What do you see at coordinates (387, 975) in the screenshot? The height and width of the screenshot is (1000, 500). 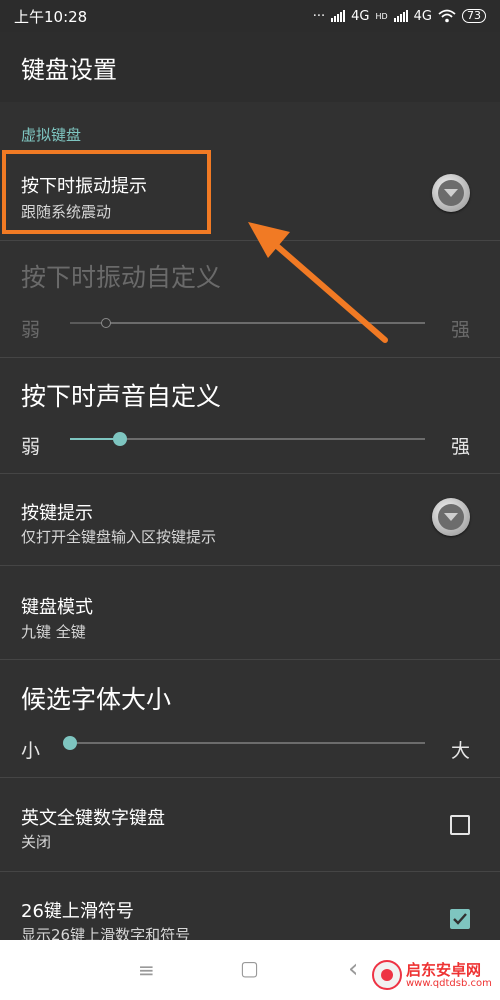 I see `watermark-logo-icon` at bounding box center [387, 975].